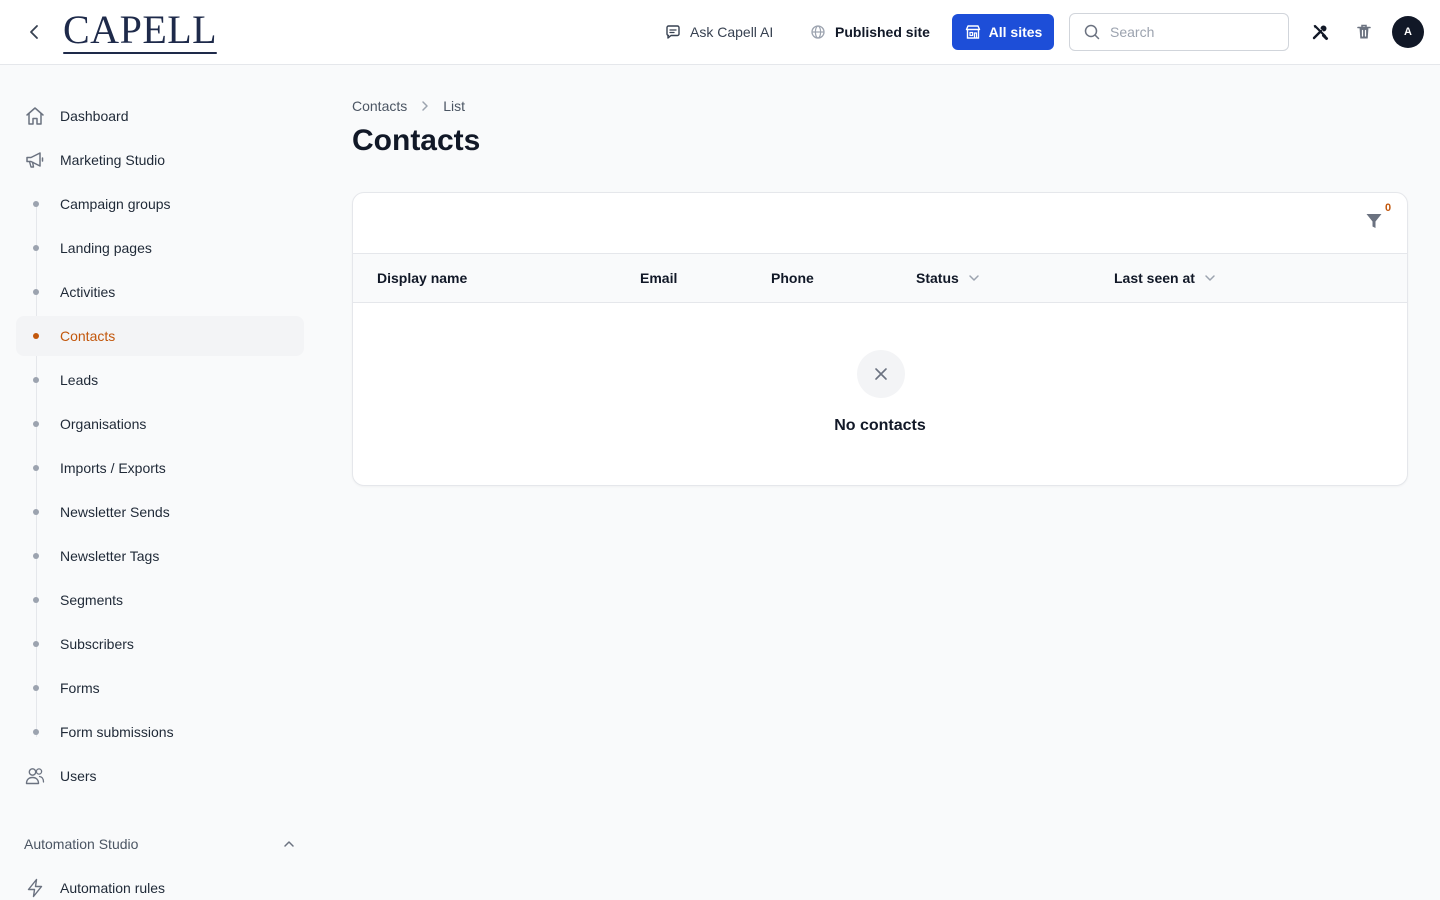 The image size is (1440, 900). What do you see at coordinates (880, 425) in the screenshot?
I see `empty-state-message: No contacts` at bounding box center [880, 425].